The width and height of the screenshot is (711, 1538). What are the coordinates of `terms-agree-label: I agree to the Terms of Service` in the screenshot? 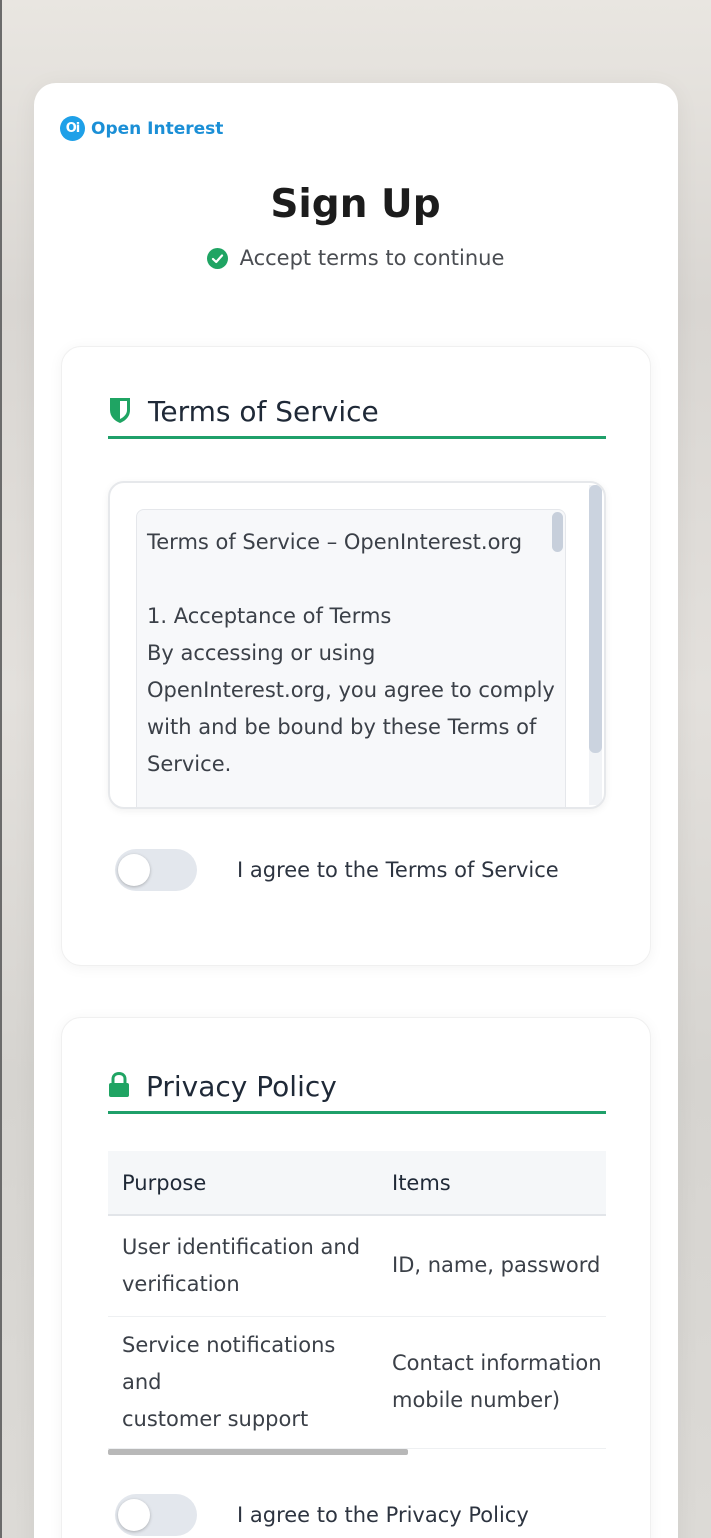 It's located at (398, 870).